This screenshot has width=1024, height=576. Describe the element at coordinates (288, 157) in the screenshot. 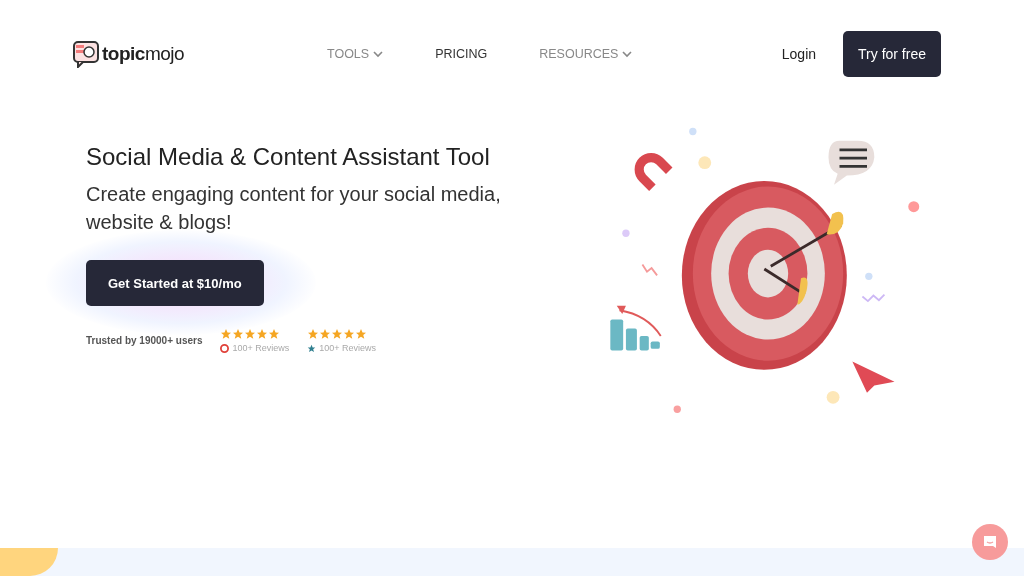

I see `hero-title: Social Media & Content Assistant Tool` at that location.